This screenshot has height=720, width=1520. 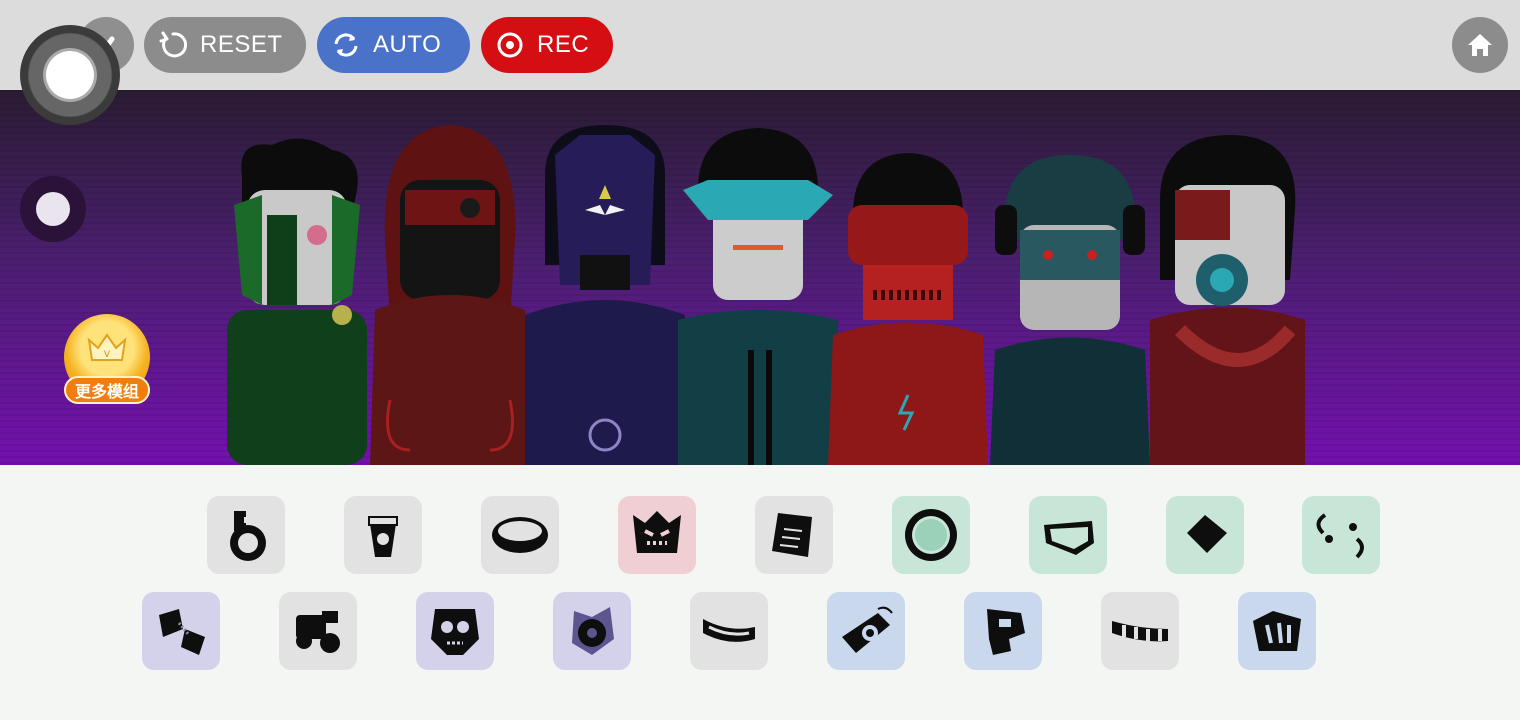 What do you see at coordinates (657, 532) in the screenshot?
I see `spiky-face-icon` at bounding box center [657, 532].